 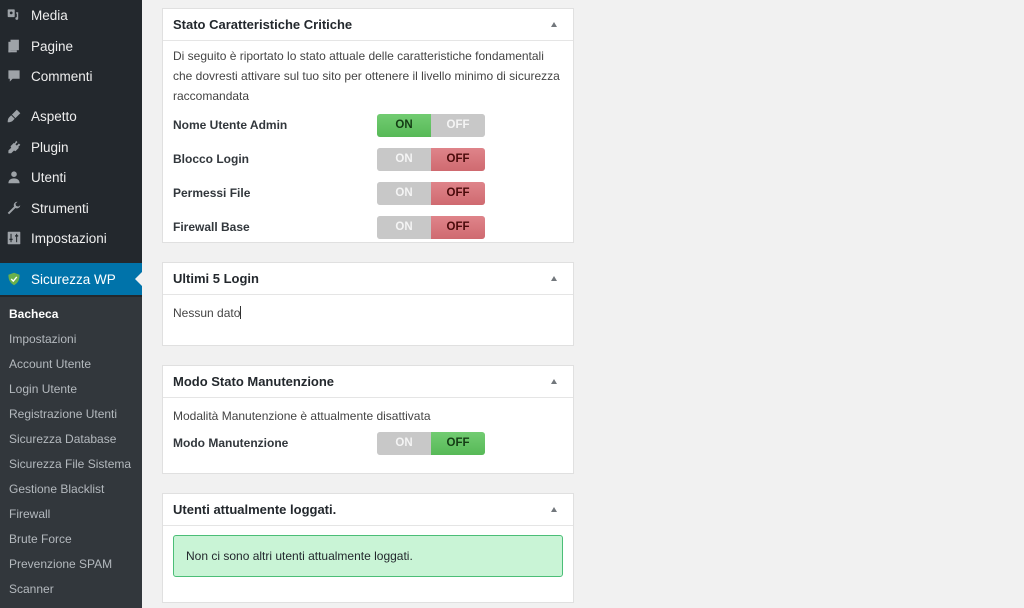 I want to click on submenu-item-prevenzione-spam: Prevenzione SPAM, so click(x=60, y=564).